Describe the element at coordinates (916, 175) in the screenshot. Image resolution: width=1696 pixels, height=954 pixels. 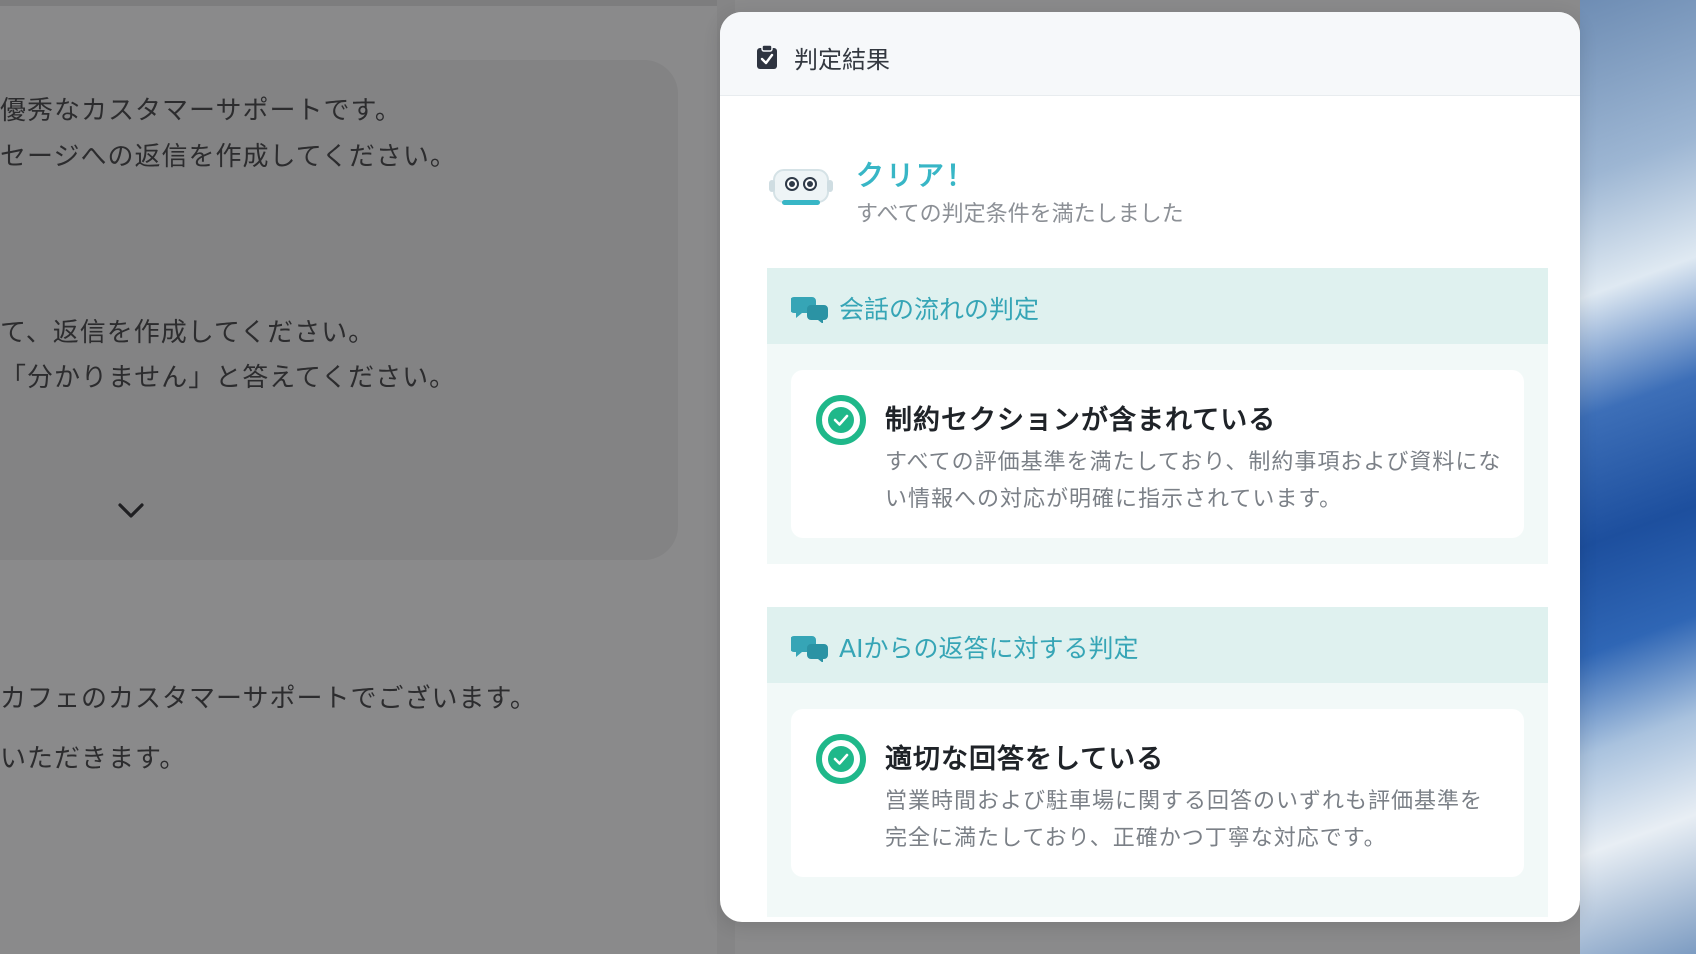
I see `result-title: クリア！` at that location.